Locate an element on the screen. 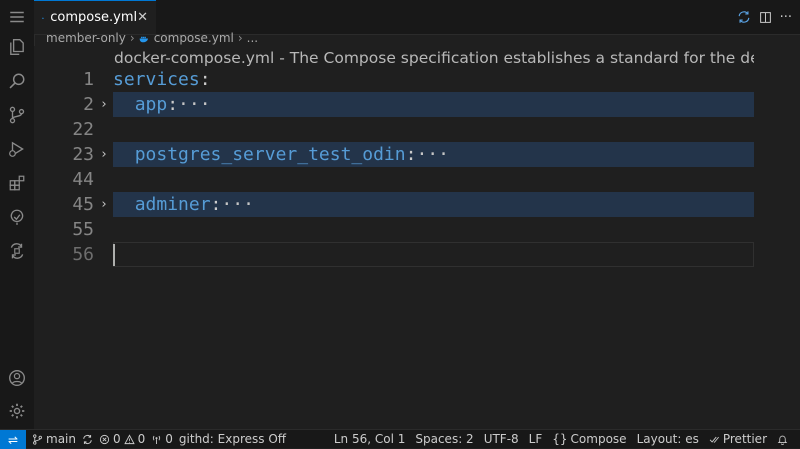 This screenshot has height=449, width=800. remote-explorer-icon is located at coordinates (17, 251).